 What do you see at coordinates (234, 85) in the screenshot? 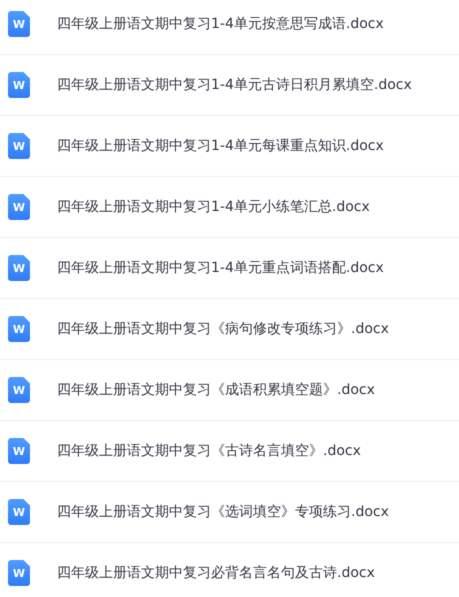
I see `file-name: 四年级上册语文期中复习1-4单元古诗日积月累填空.docx` at bounding box center [234, 85].